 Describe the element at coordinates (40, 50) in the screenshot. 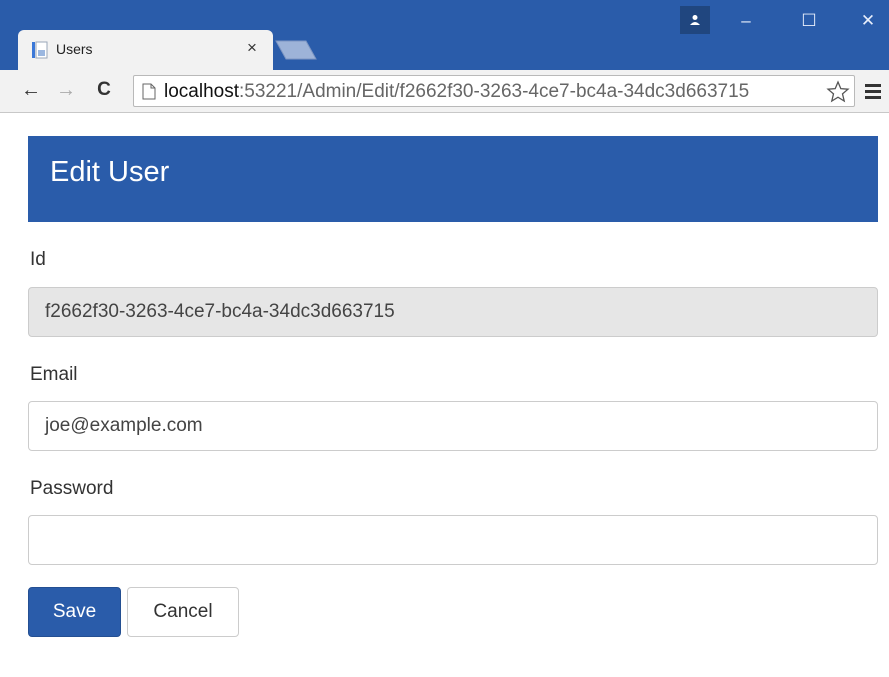

I see `favicon-icon` at that location.